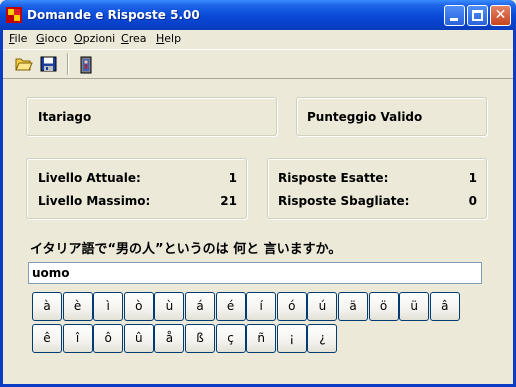 This screenshot has height=387, width=516. I want to click on accent-key: ä, so click(353, 306).